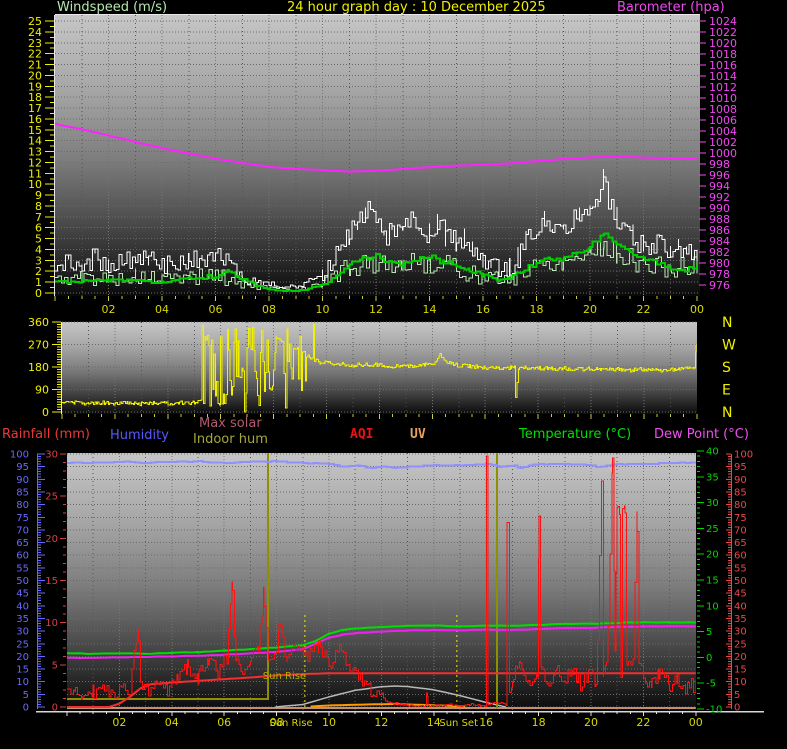 This screenshot has height=749, width=787. Describe the element at coordinates (575, 434) in the screenshot. I see `legend-temperature: Temperature (°C)` at that location.